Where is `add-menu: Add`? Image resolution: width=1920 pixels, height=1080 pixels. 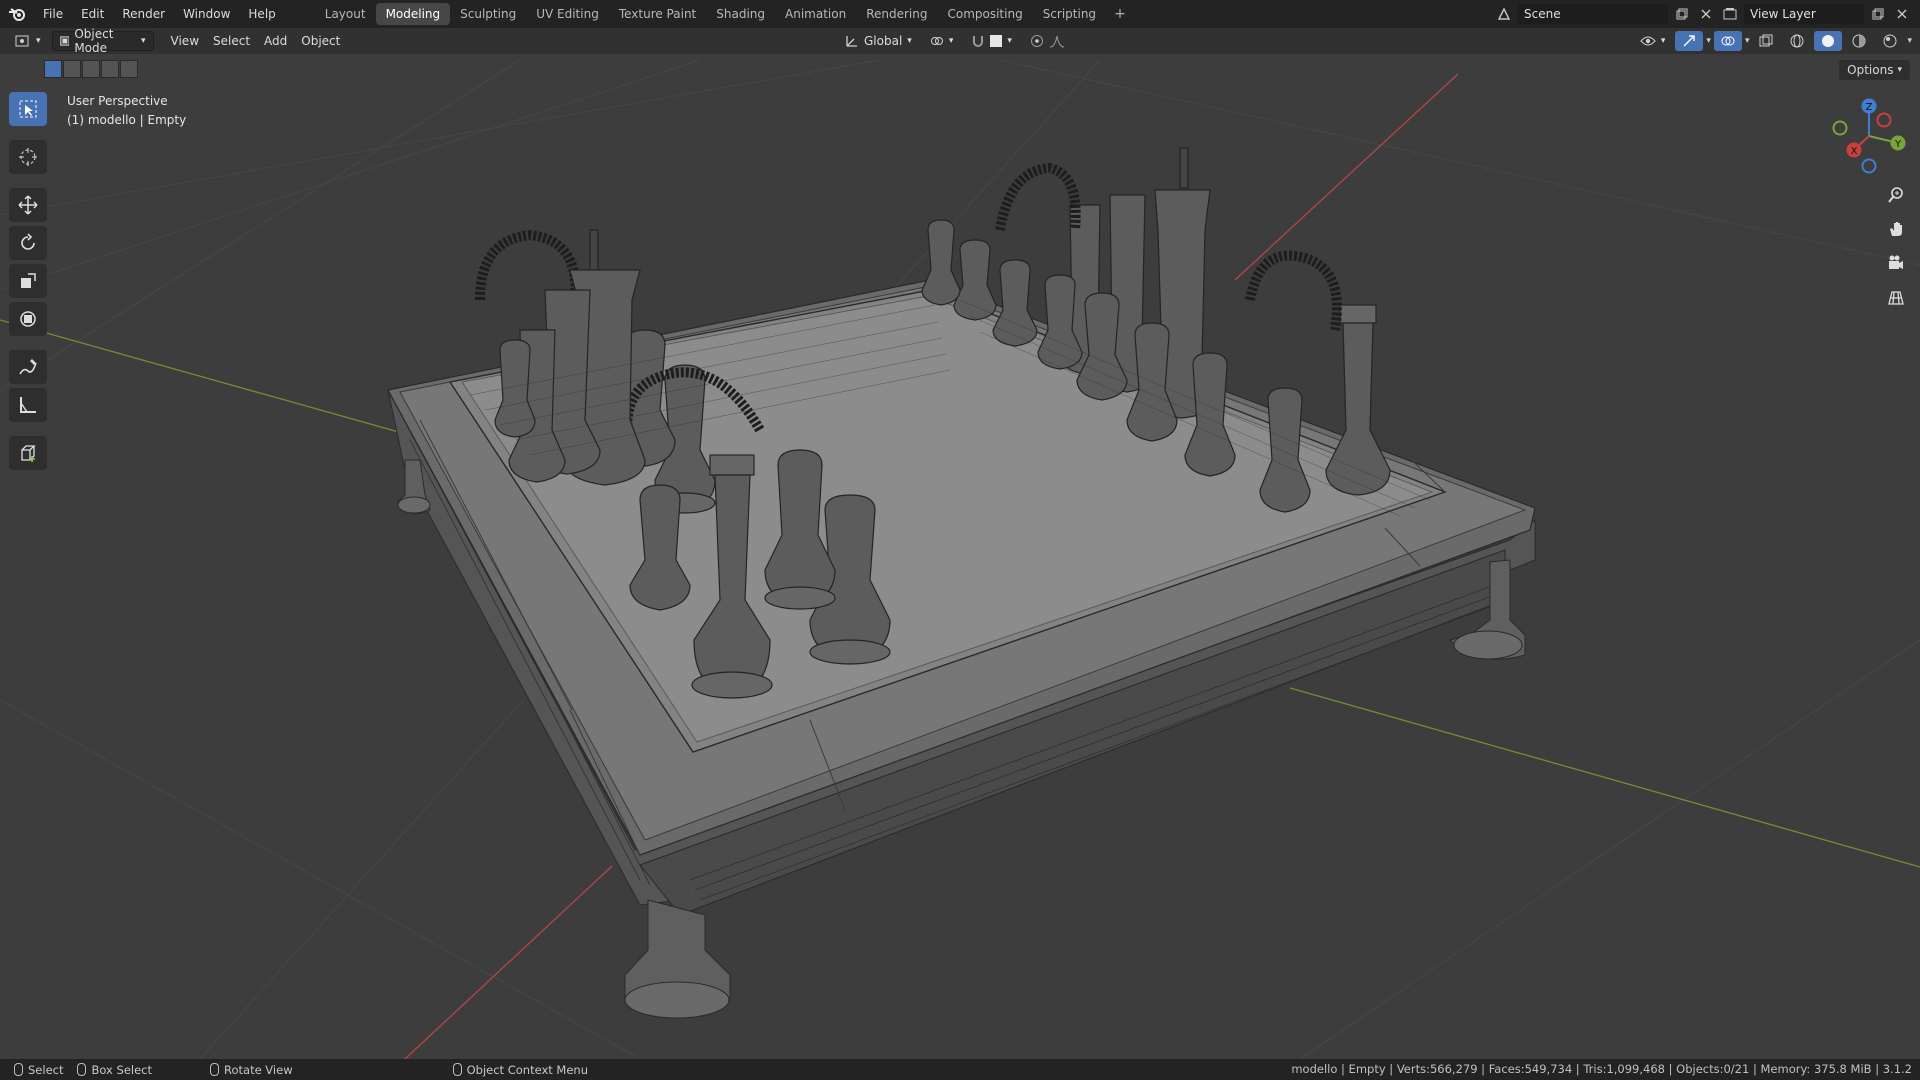 add-menu: Add is located at coordinates (275, 41).